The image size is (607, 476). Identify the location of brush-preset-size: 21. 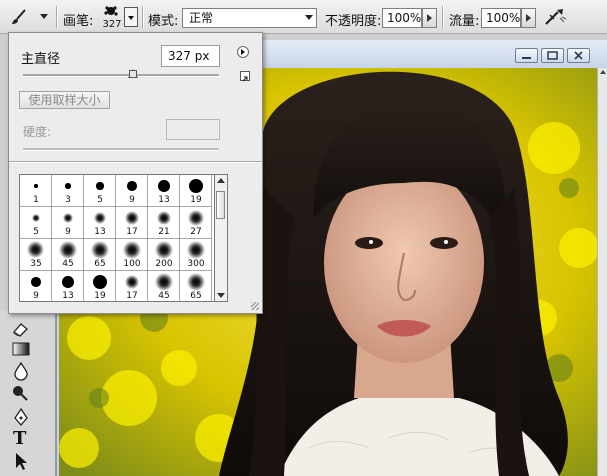
(164, 232).